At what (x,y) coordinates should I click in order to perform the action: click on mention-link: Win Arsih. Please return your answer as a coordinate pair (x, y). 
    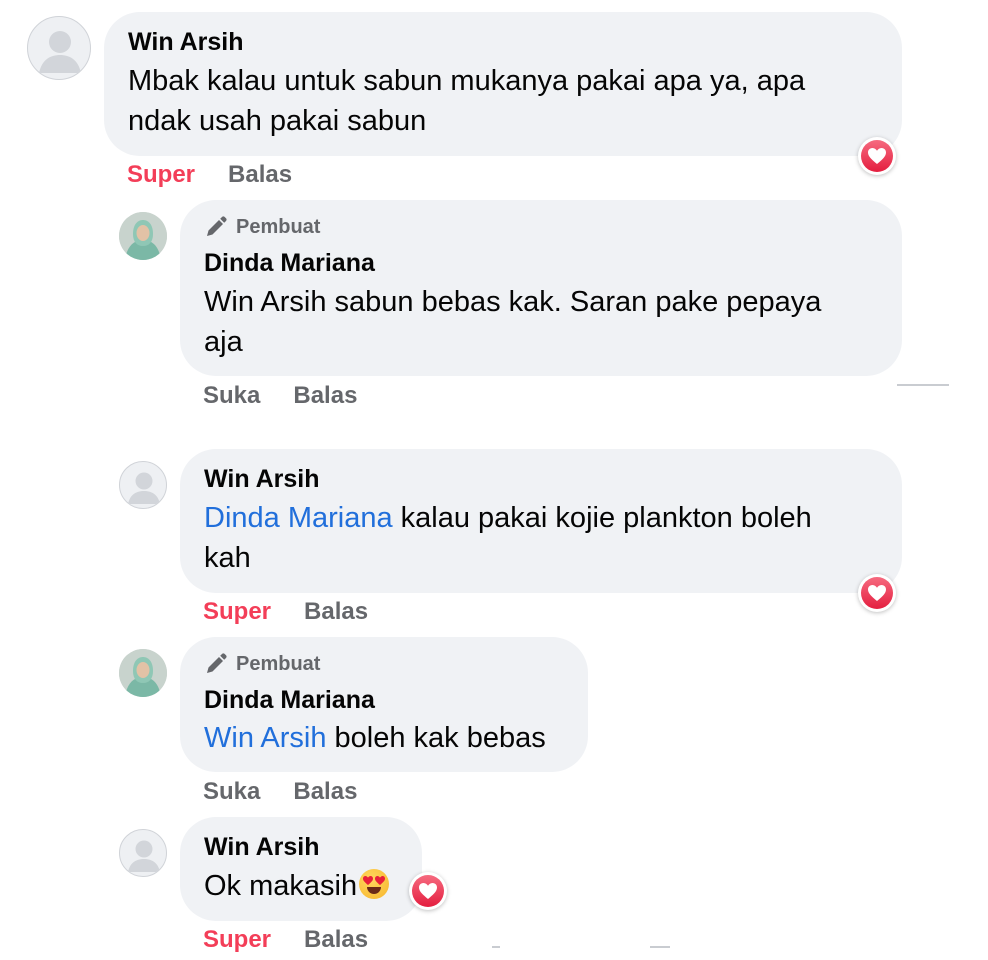
    Looking at the image, I should click on (265, 738).